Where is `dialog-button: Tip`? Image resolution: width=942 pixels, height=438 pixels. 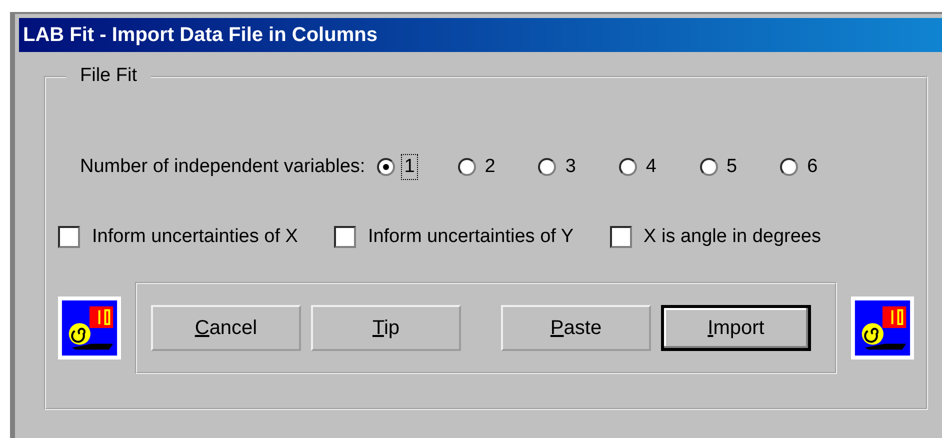 dialog-button: Tip is located at coordinates (386, 328).